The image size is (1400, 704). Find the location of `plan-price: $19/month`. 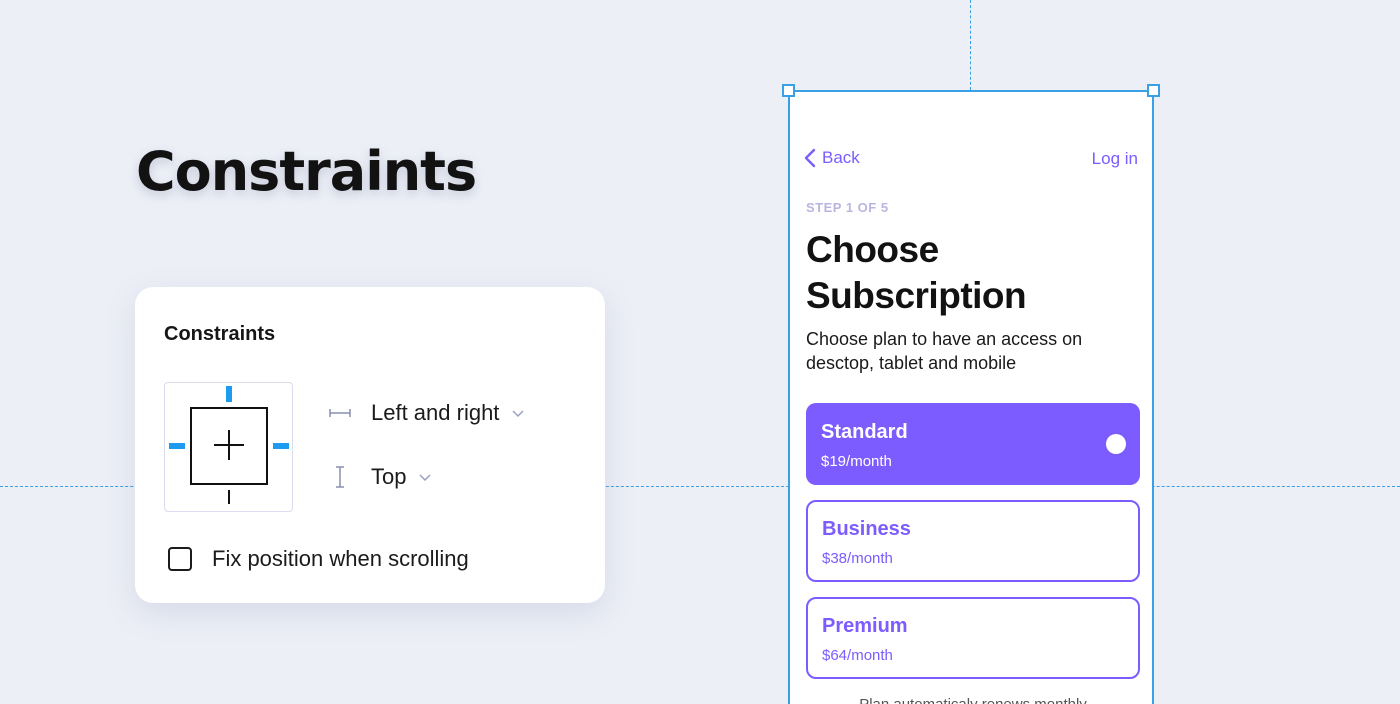

plan-price: $19/month is located at coordinates (856, 461).